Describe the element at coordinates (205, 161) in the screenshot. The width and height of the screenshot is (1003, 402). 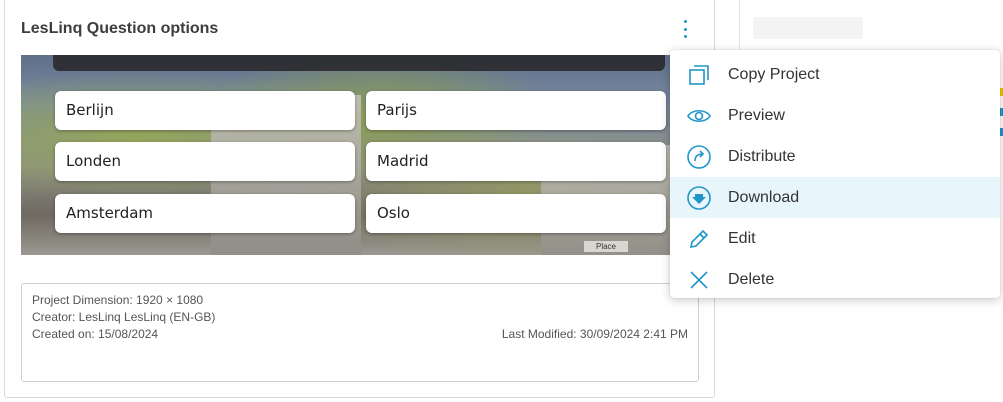
I see `answer-option: Londen` at that location.